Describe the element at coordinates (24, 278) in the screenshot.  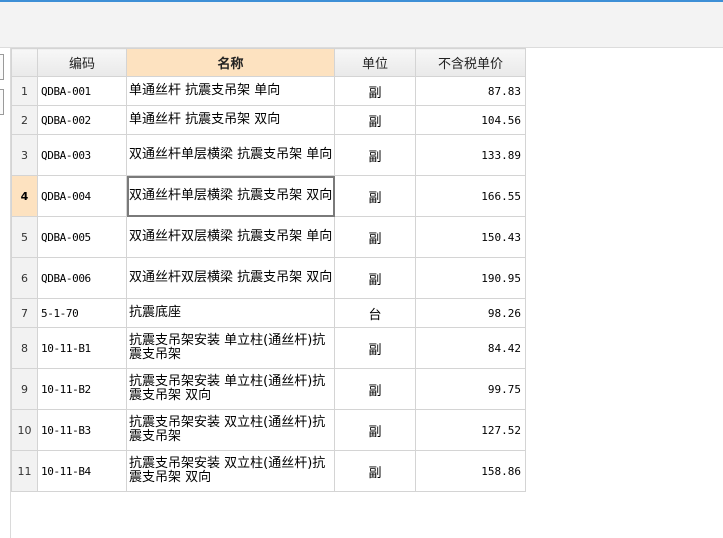
I see `row-number: 6` at that location.